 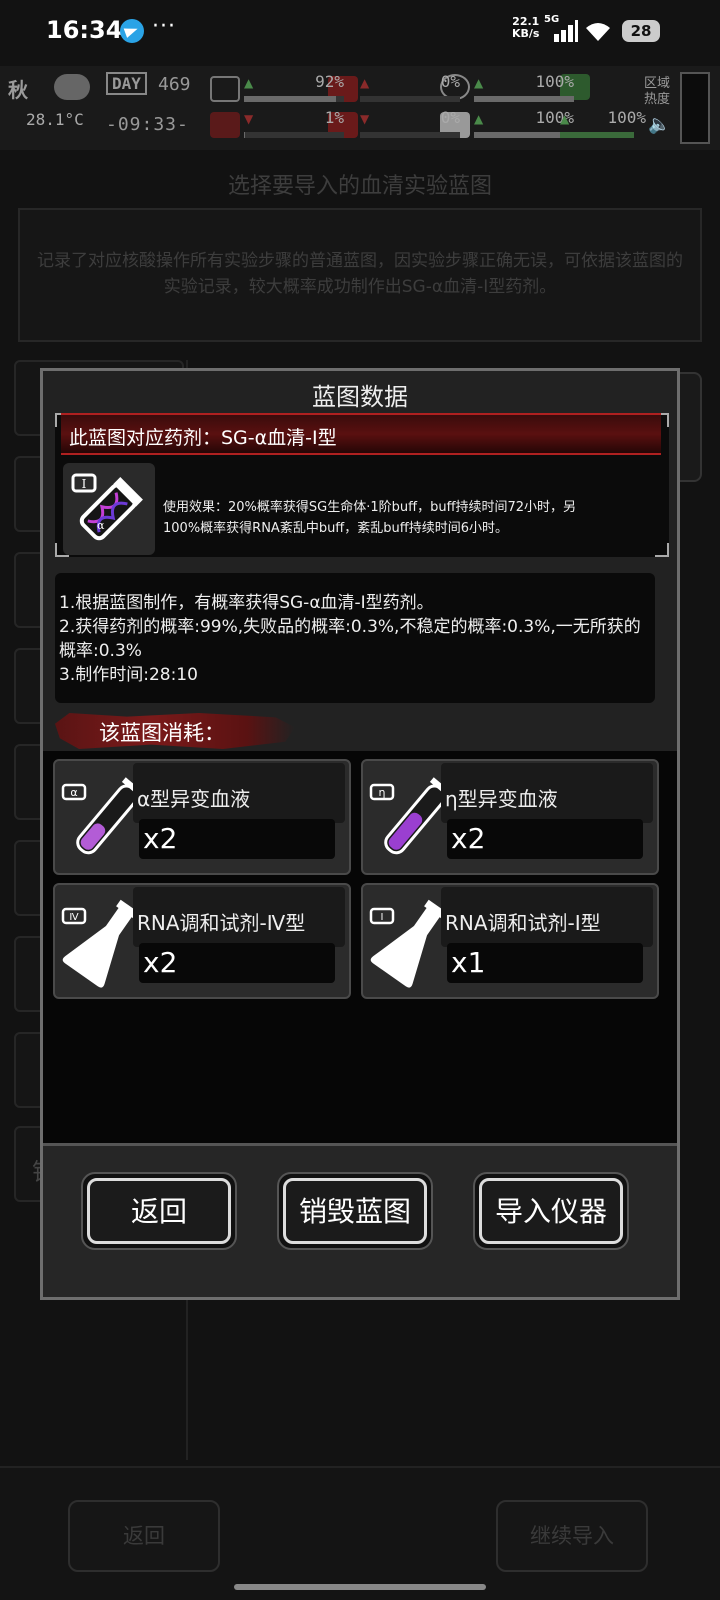 What do you see at coordinates (695, 108) in the screenshot?
I see `heat-meter` at bounding box center [695, 108].